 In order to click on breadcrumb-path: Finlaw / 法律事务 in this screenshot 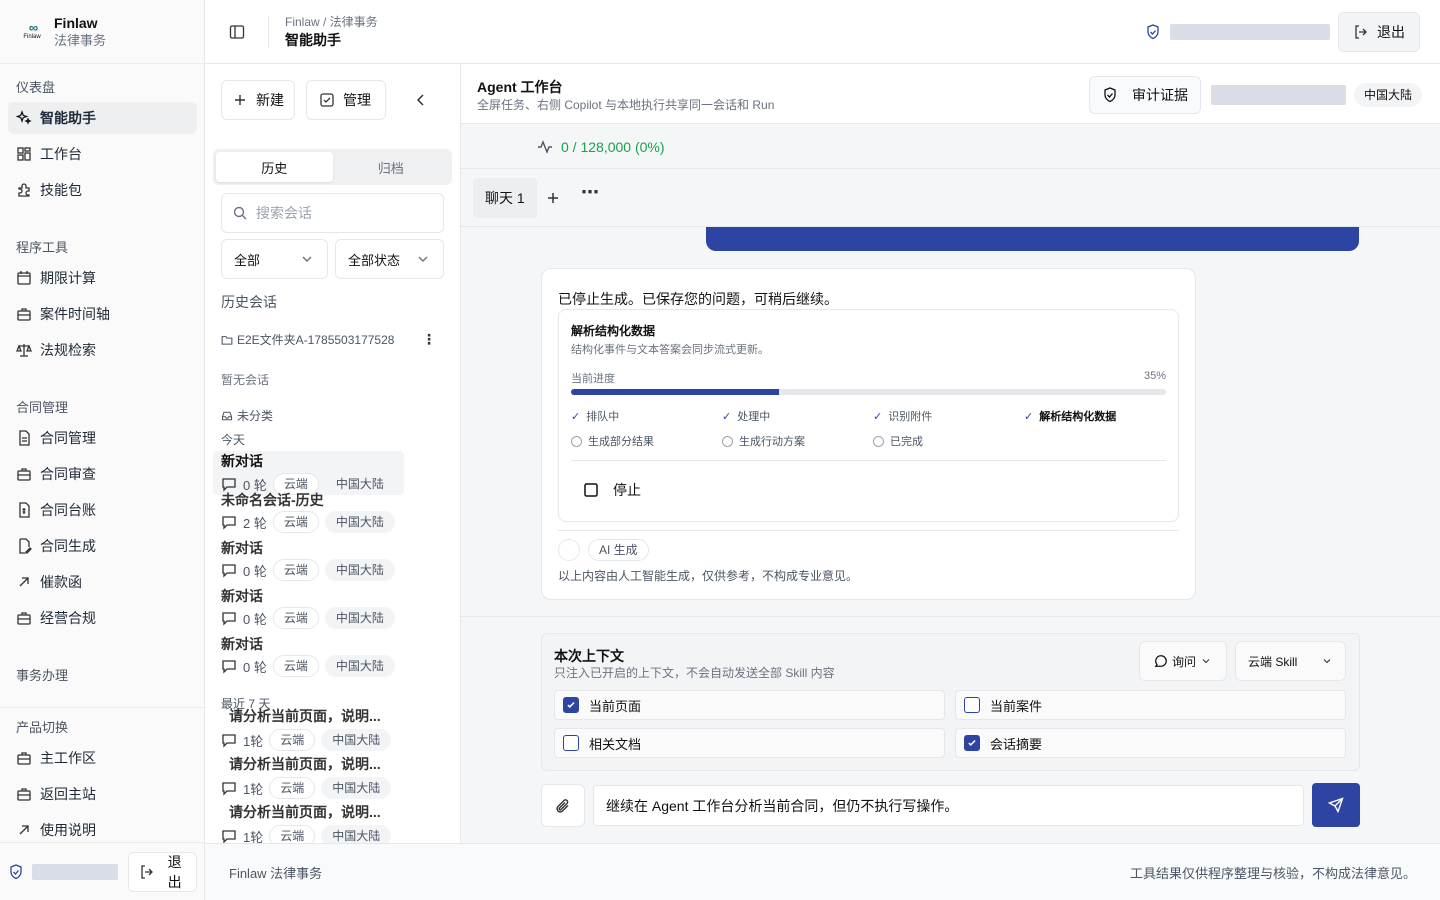, I will do `click(331, 21)`.